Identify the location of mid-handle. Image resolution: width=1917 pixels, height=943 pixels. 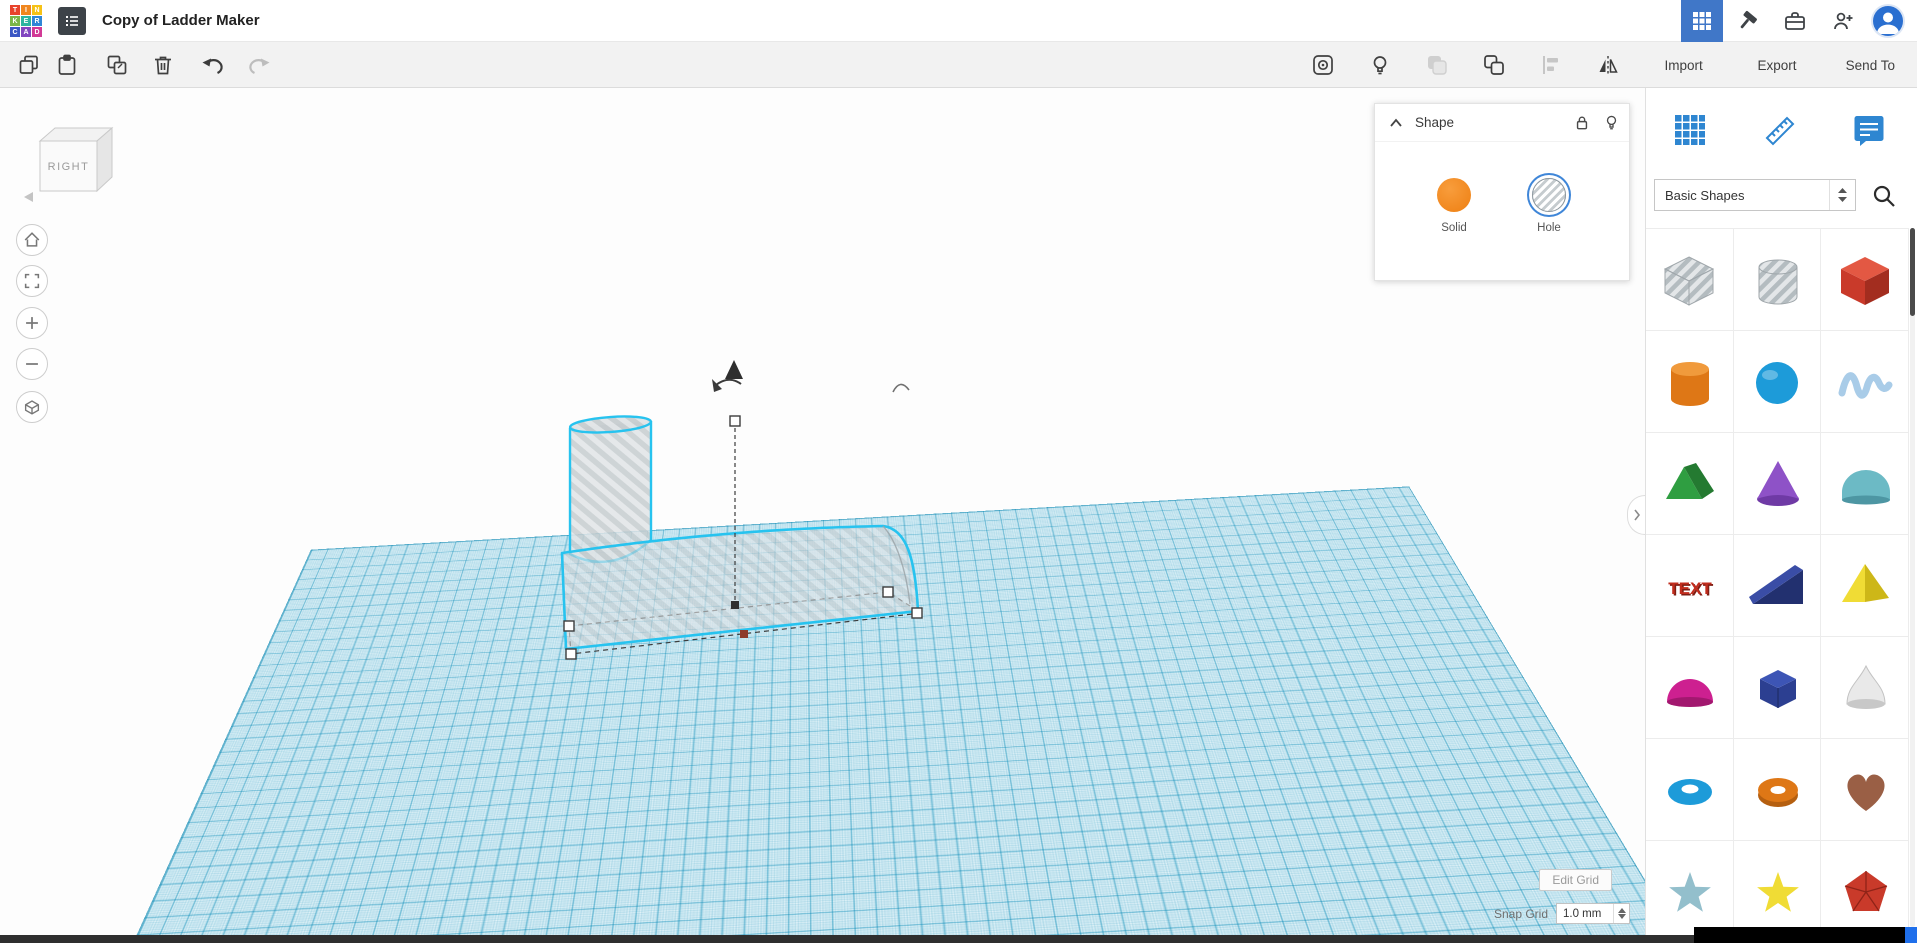
(735, 605).